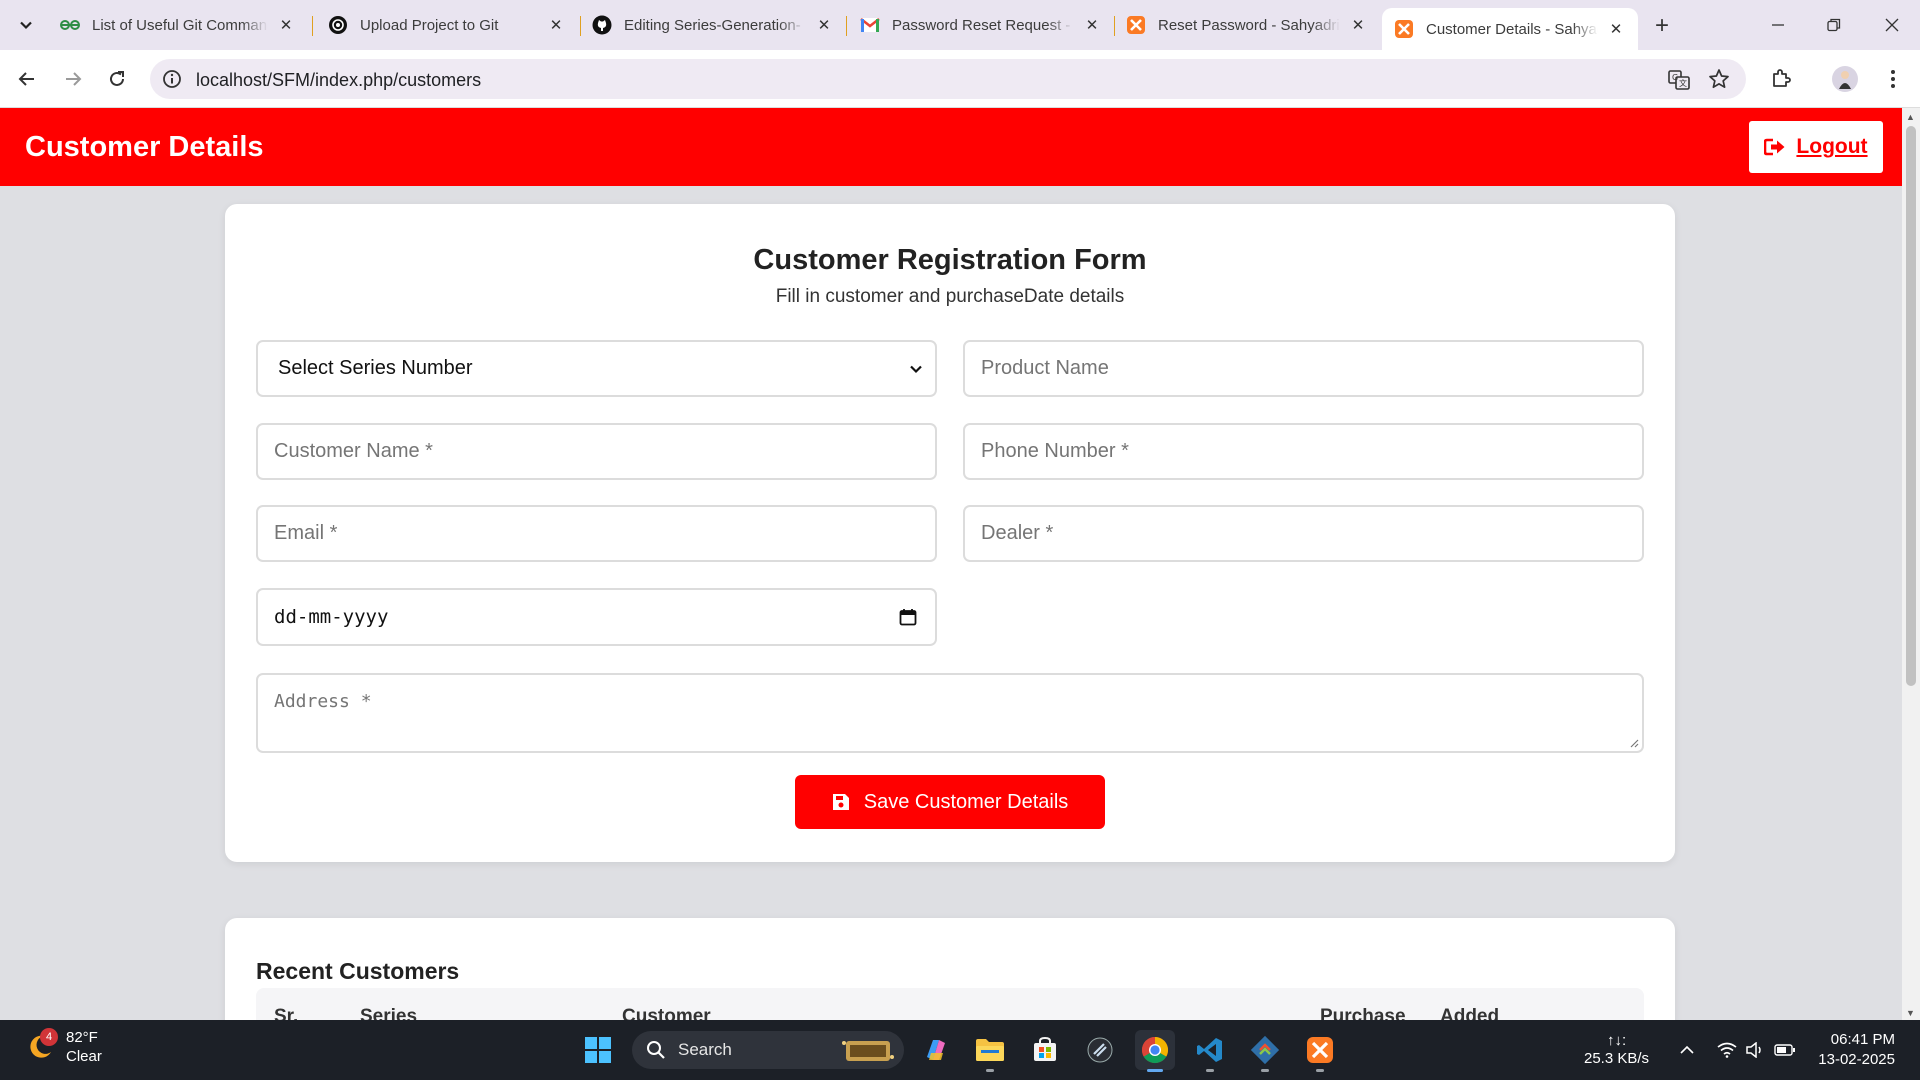 Image resolution: width=1920 pixels, height=1080 pixels. What do you see at coordinates (1687, 1050) in the screenshot?
I see `show-hidden-icons-button` at bounding box center [1687, 1050].